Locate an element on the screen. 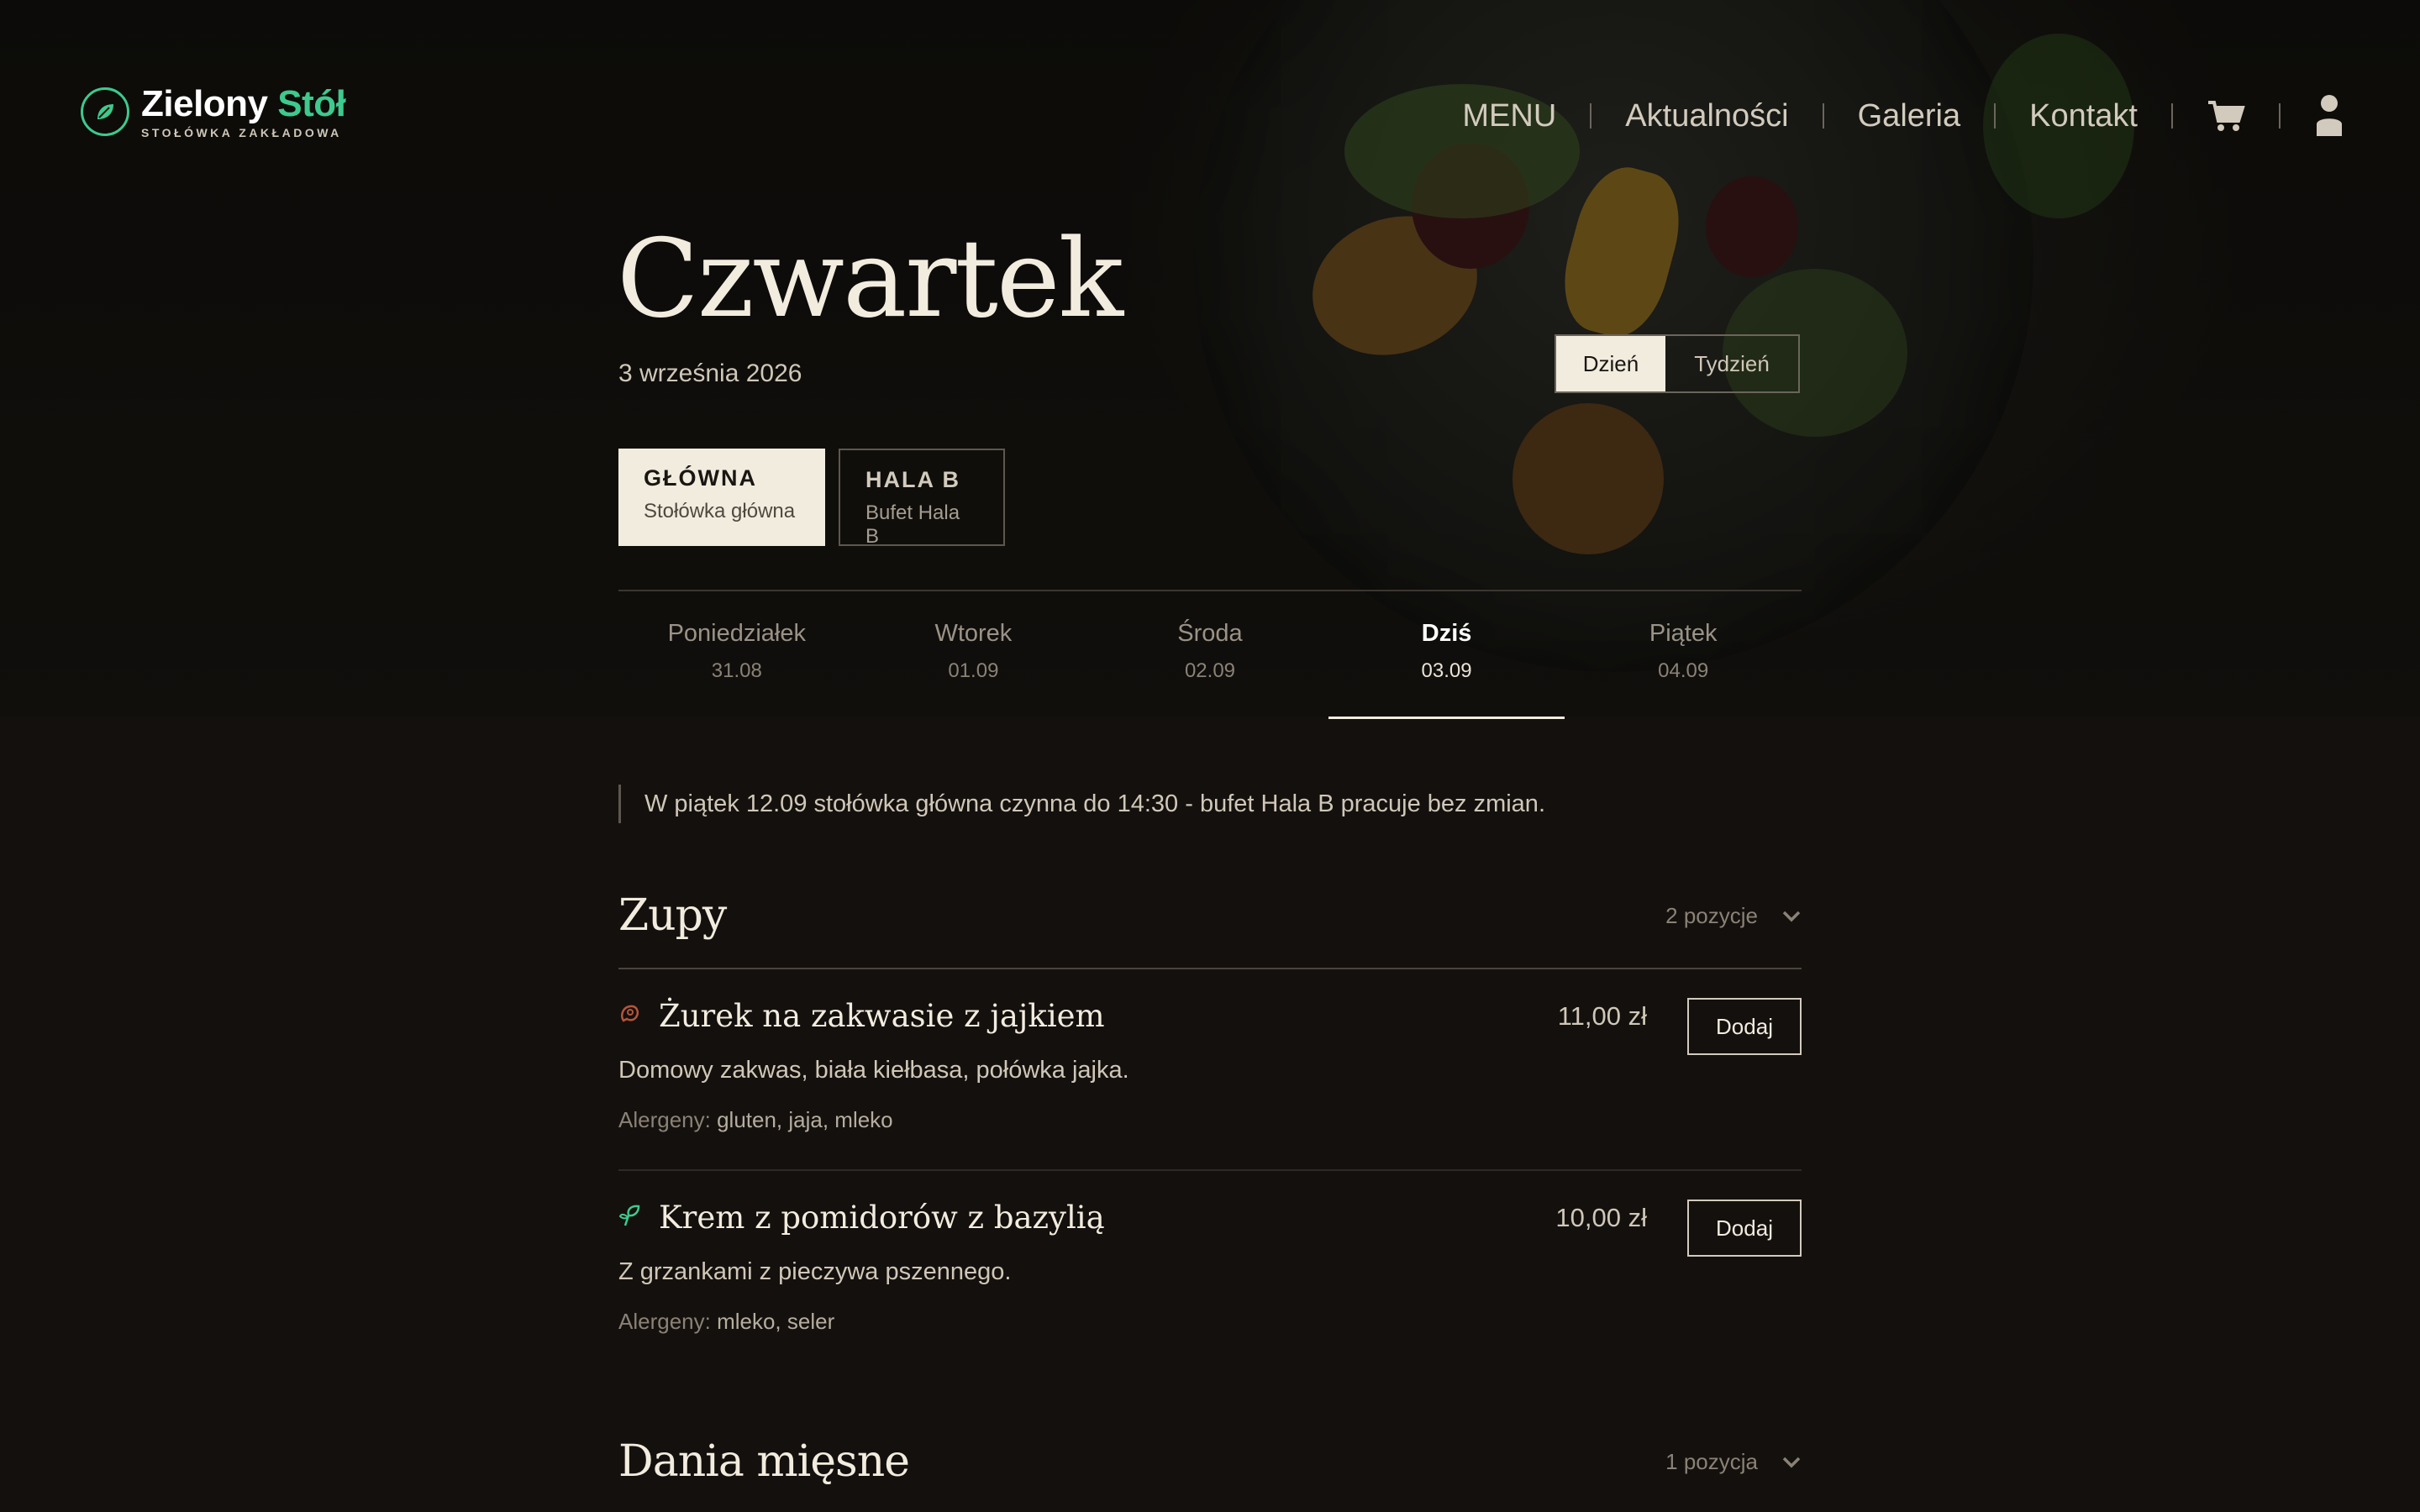 This screenshot has height=1512, width=2420. brand-logo: Zielony Stół STOŁÓWKA ZAKŁADOWA is located at coordinates (214, 111).